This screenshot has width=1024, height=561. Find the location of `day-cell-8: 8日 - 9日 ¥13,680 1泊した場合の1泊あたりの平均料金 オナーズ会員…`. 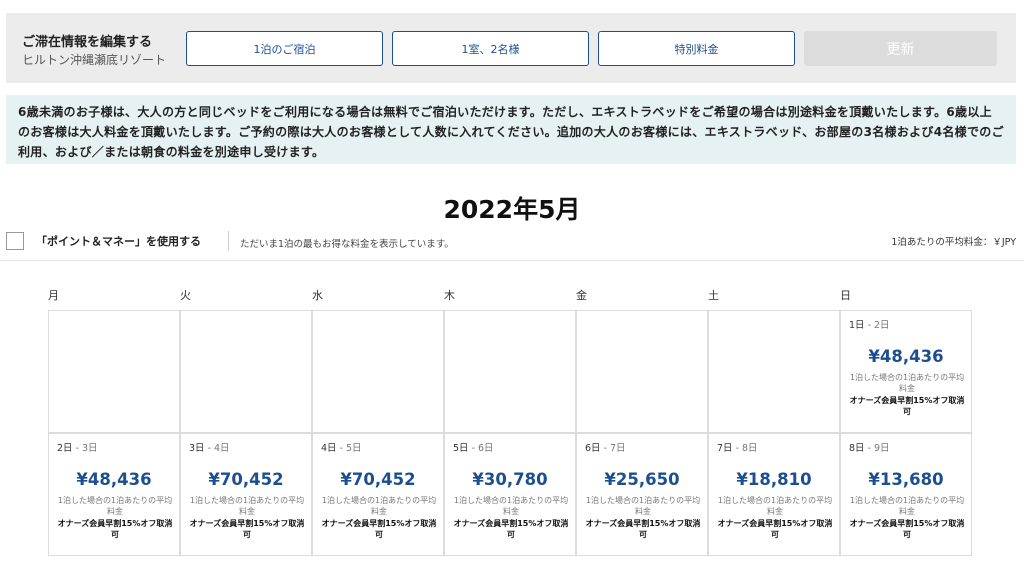

day-cell-8: 8日 - 9日 ¥13,680 1泊した場合の1泊あたりの平均料金 オナーズ会員… is located at coordinates (906, 494).